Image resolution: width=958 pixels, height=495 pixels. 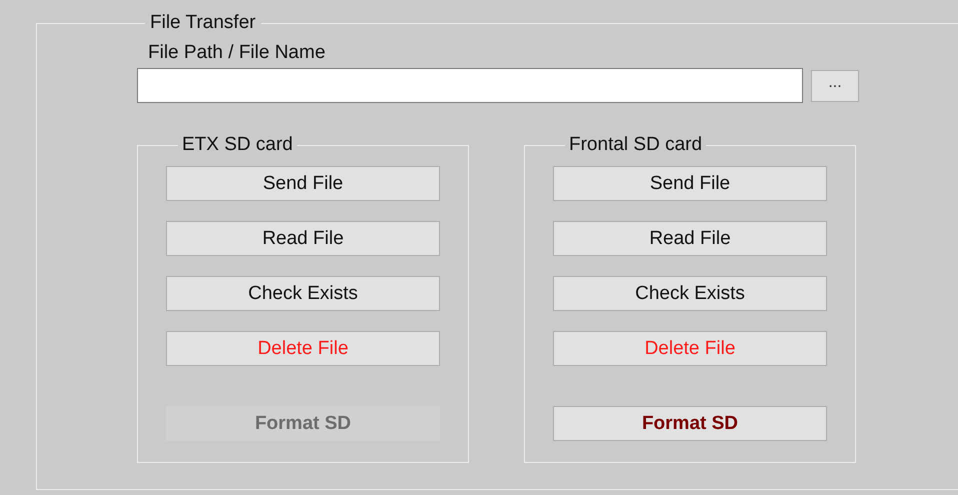 I want to click on frame-title: File Transfer, so click(x=203, y=23).